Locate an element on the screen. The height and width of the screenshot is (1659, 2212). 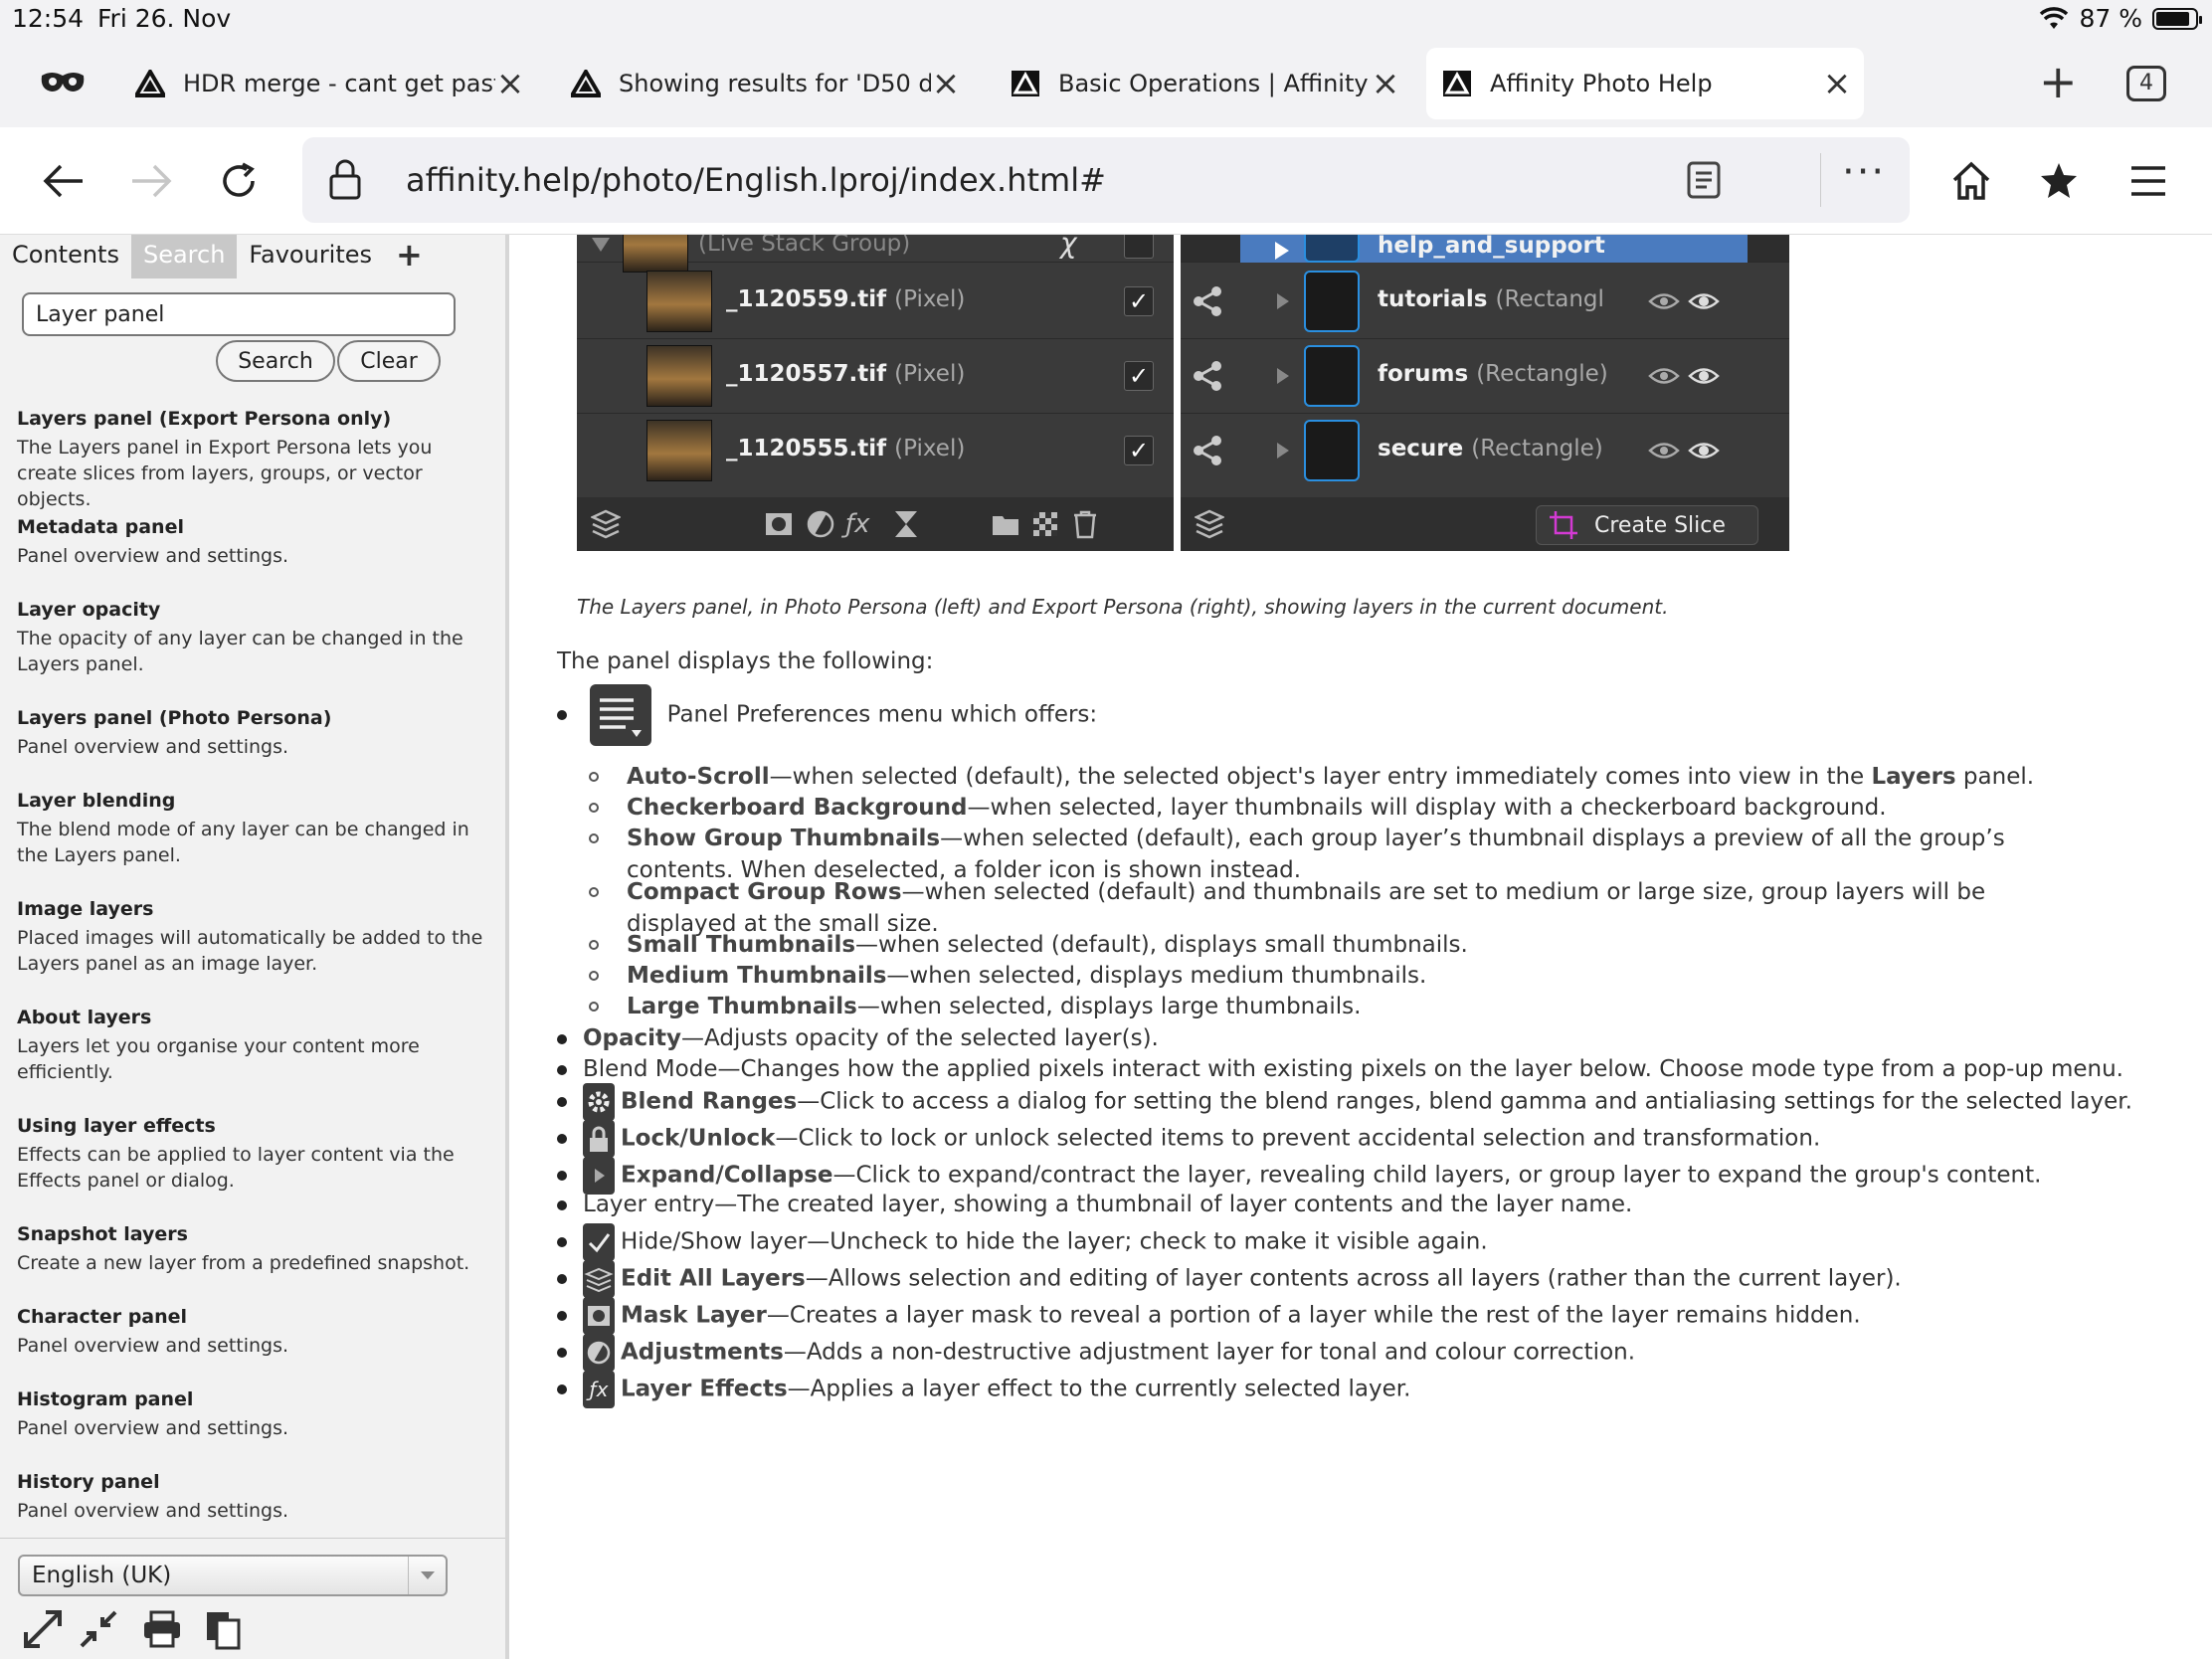
tab-affinity-photo-help: Affinity Photo Help × is located at coordinates (1645, 83).